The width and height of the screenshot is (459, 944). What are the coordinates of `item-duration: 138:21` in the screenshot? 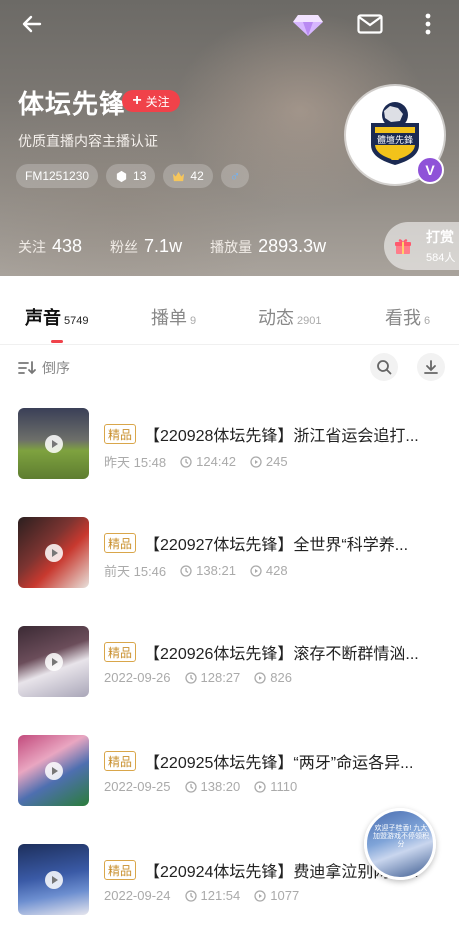 It's located at (208, 570).